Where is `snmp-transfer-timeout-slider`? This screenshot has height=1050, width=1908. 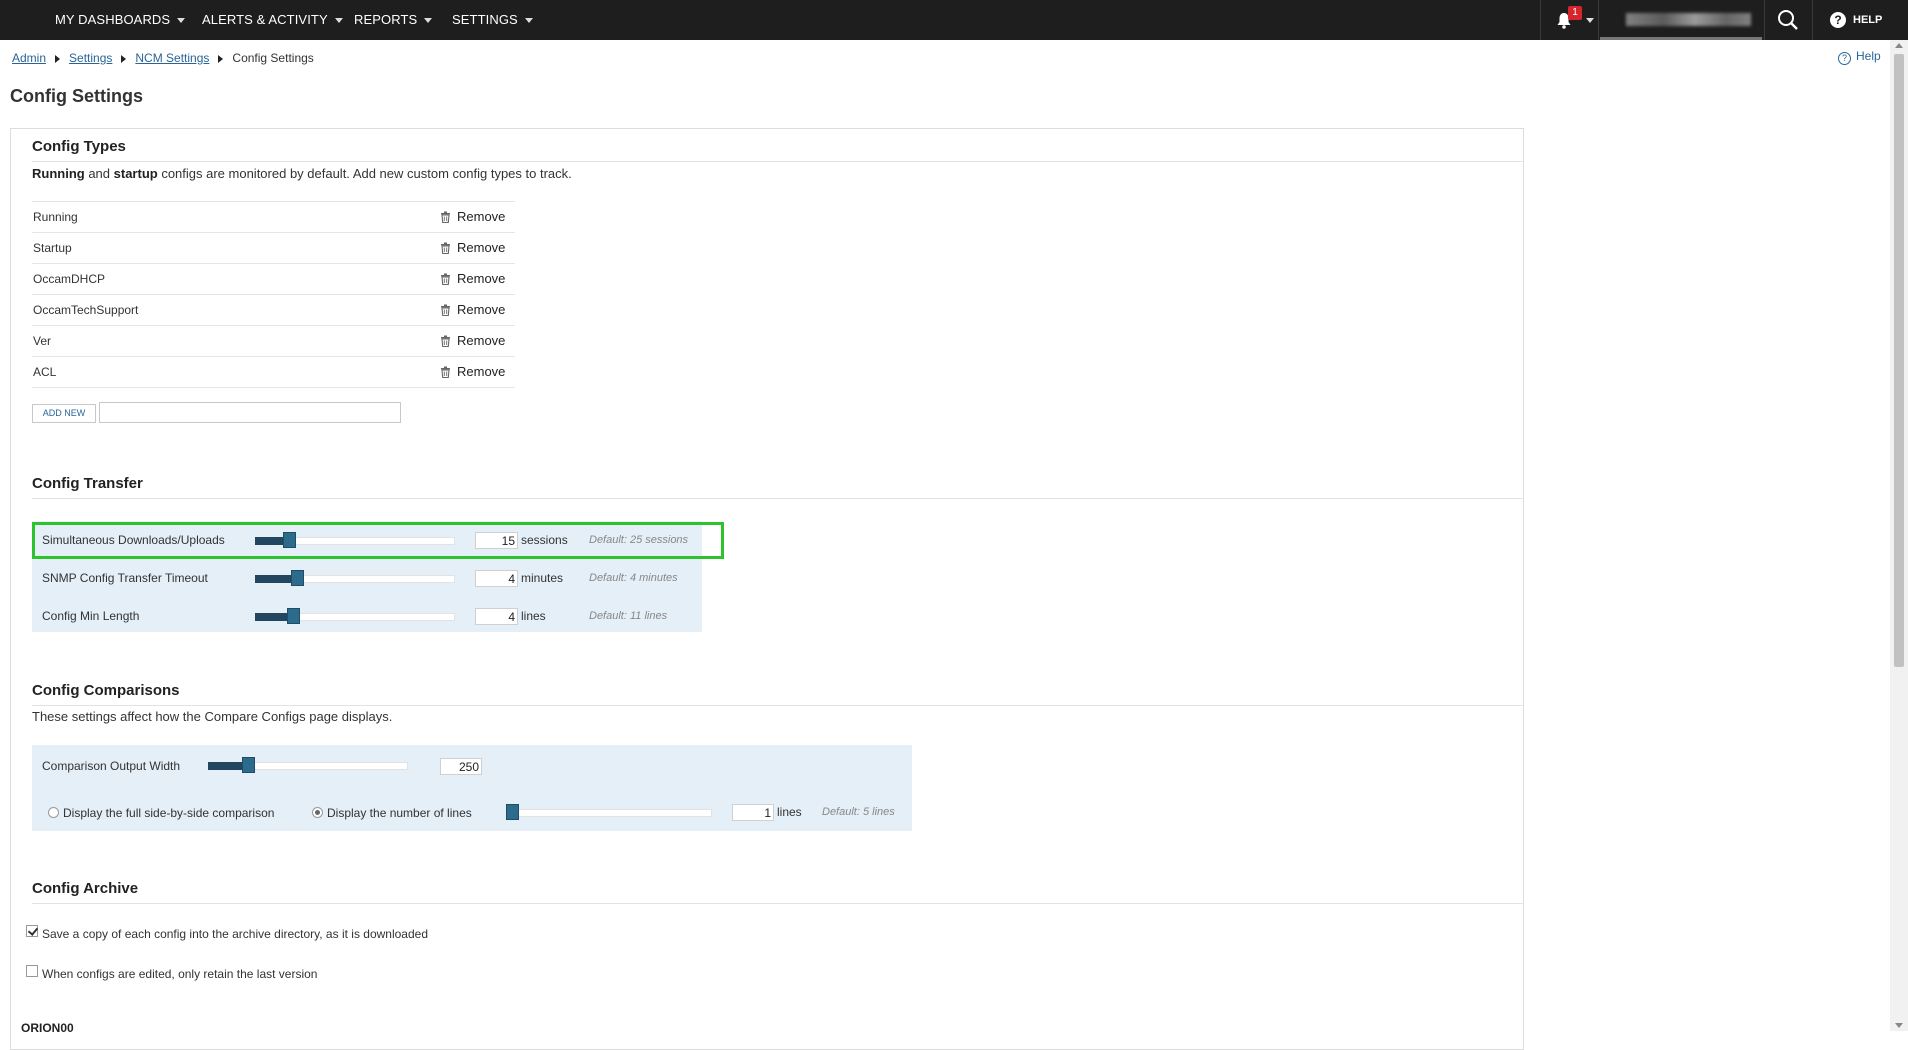 snmp-transfer-timeout-slider is located at coordinates (355, 578).